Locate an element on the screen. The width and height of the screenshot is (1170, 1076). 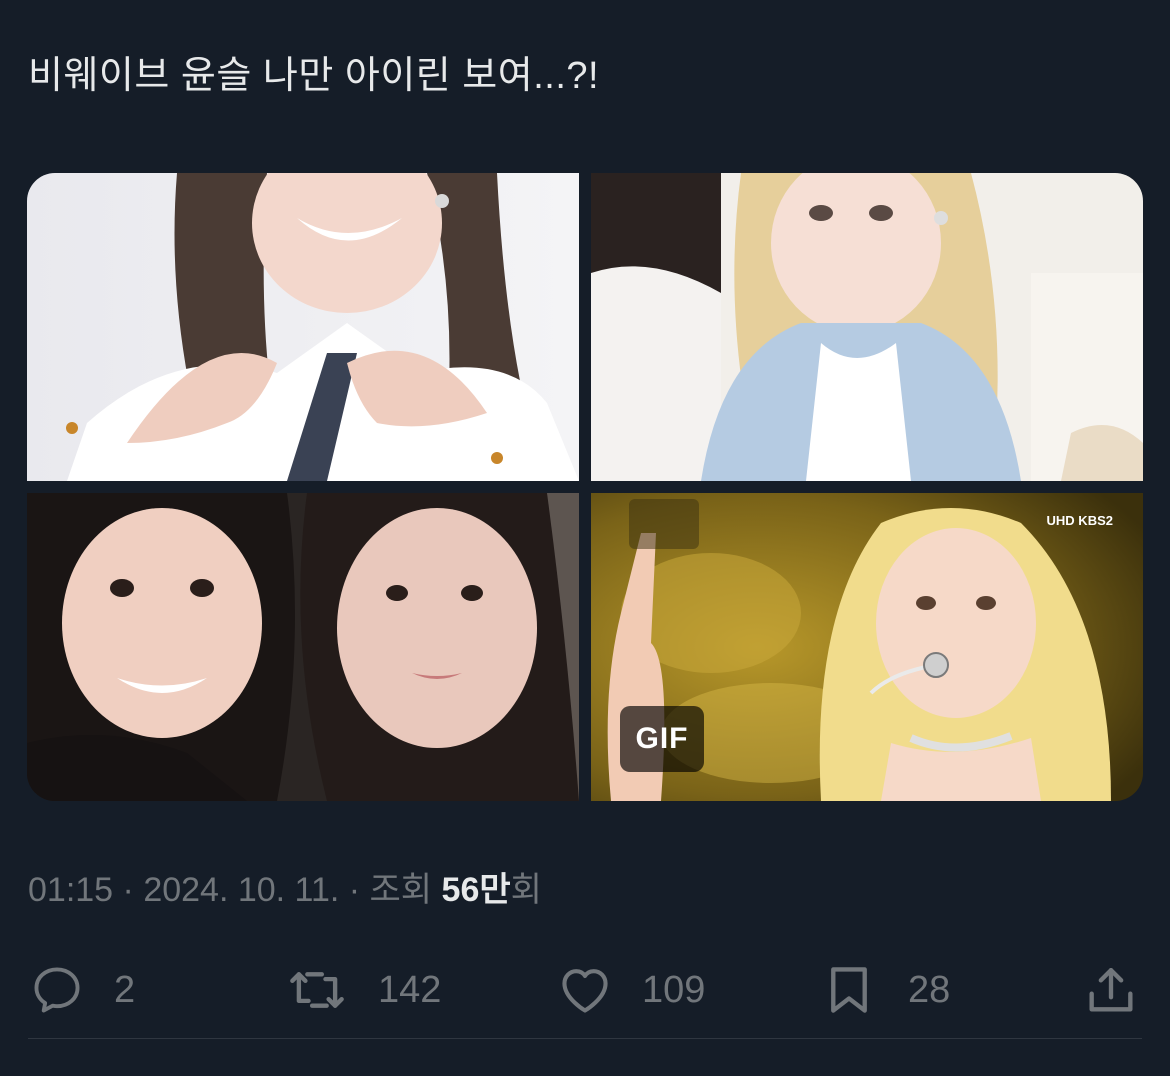
divider is located at coordinates (585, 1038).